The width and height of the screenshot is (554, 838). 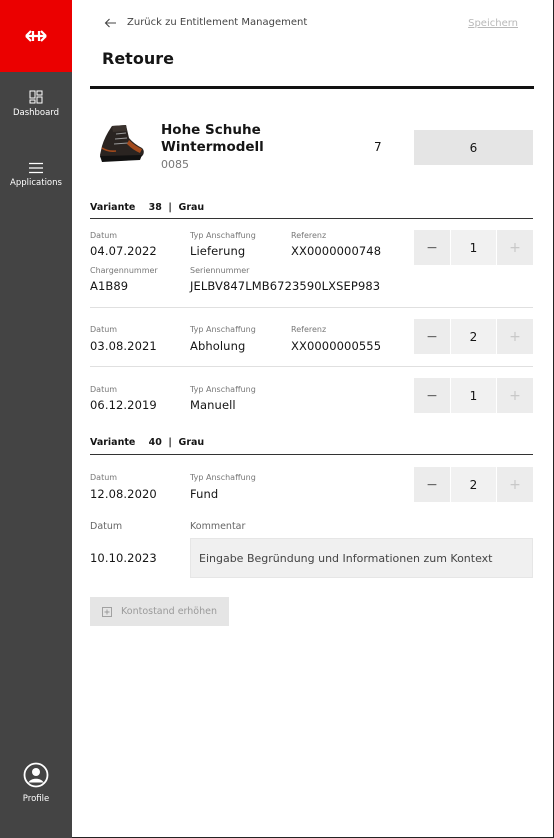 I want to click on datum-value: 12.08.2020, so click(x=123, y=494).